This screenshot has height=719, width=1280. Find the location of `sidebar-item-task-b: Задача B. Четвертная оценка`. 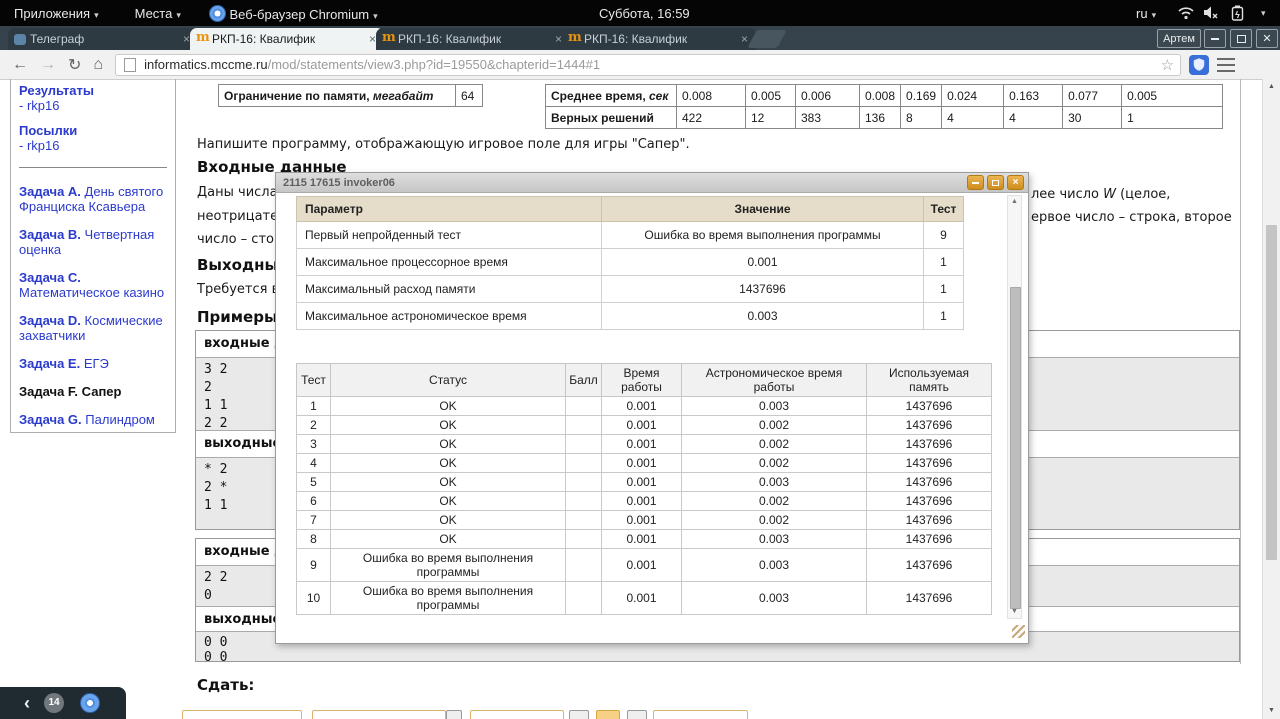

sidebar-item-task-b: Задача B. Четвертная оценка is located at coordinates (93, 242).